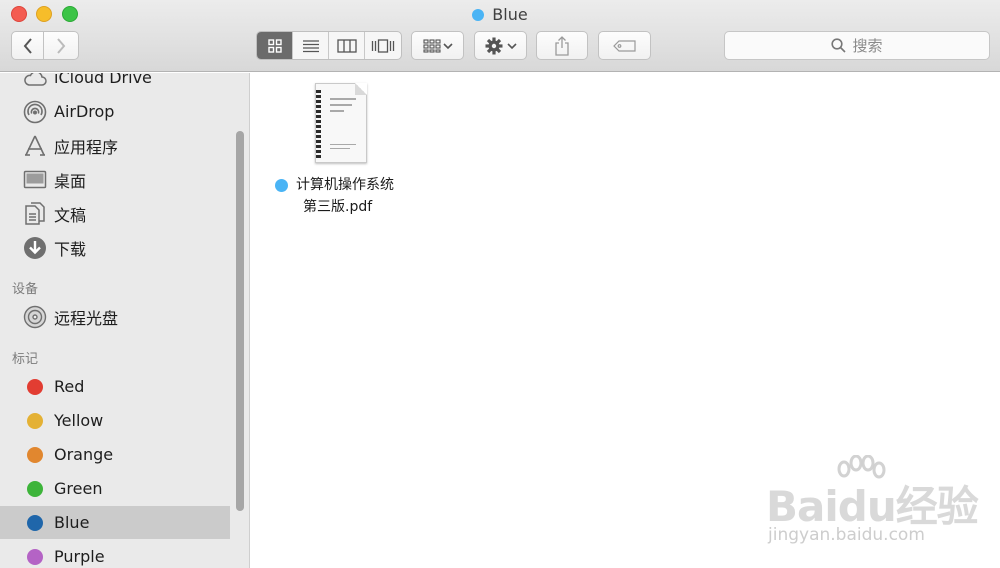 This screenshot has height=568, width=1000. I want to click on search-placeholder: 搜索, so click(867, 46).